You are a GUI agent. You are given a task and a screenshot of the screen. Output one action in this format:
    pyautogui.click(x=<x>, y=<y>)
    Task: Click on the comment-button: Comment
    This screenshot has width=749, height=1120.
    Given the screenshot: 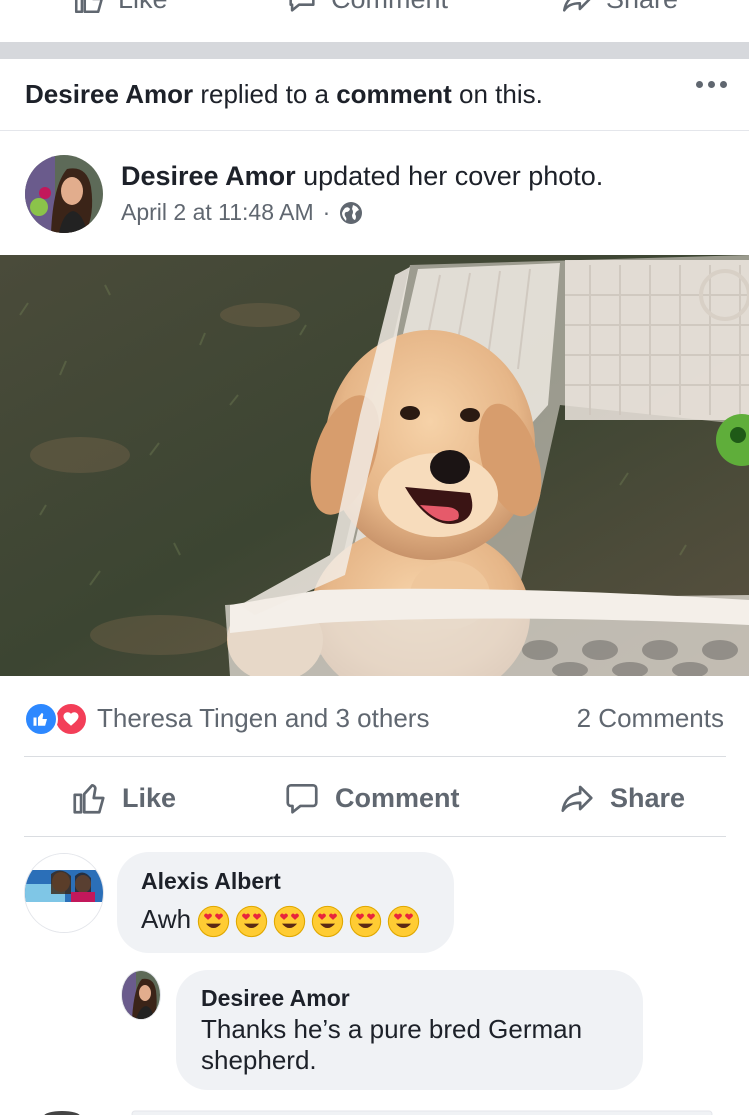 What is the action you would take?
    pyautogui.click(x=371, y=798)
    